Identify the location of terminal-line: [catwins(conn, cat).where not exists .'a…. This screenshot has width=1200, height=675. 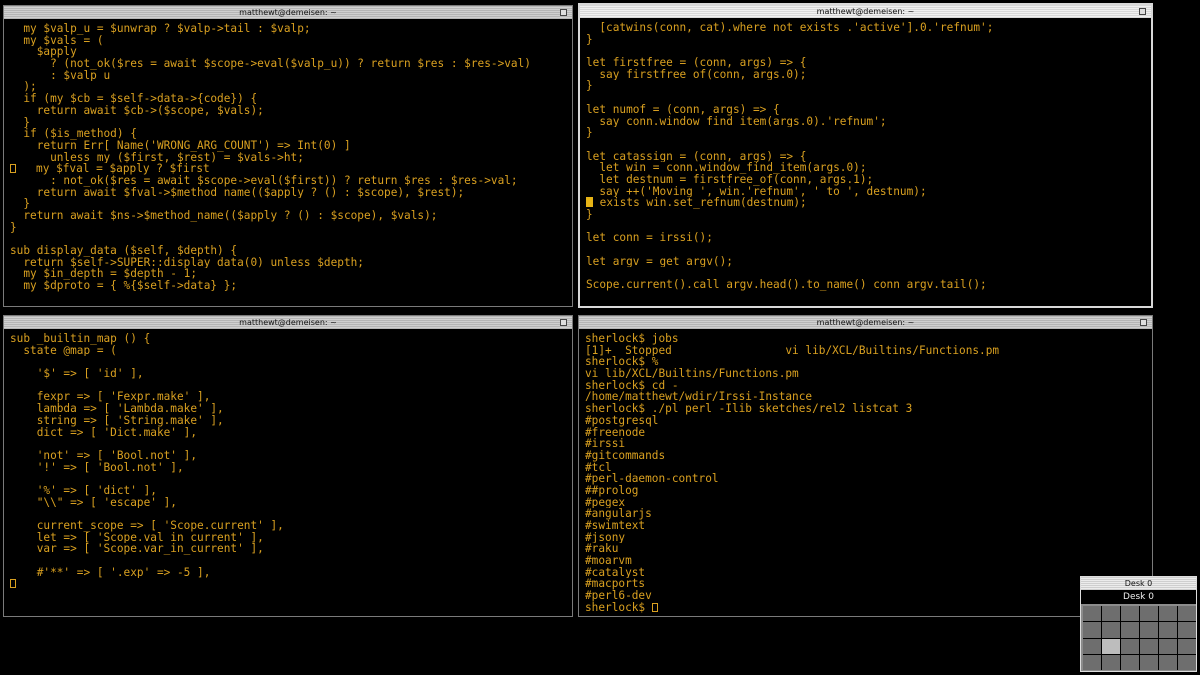
(790, 28).